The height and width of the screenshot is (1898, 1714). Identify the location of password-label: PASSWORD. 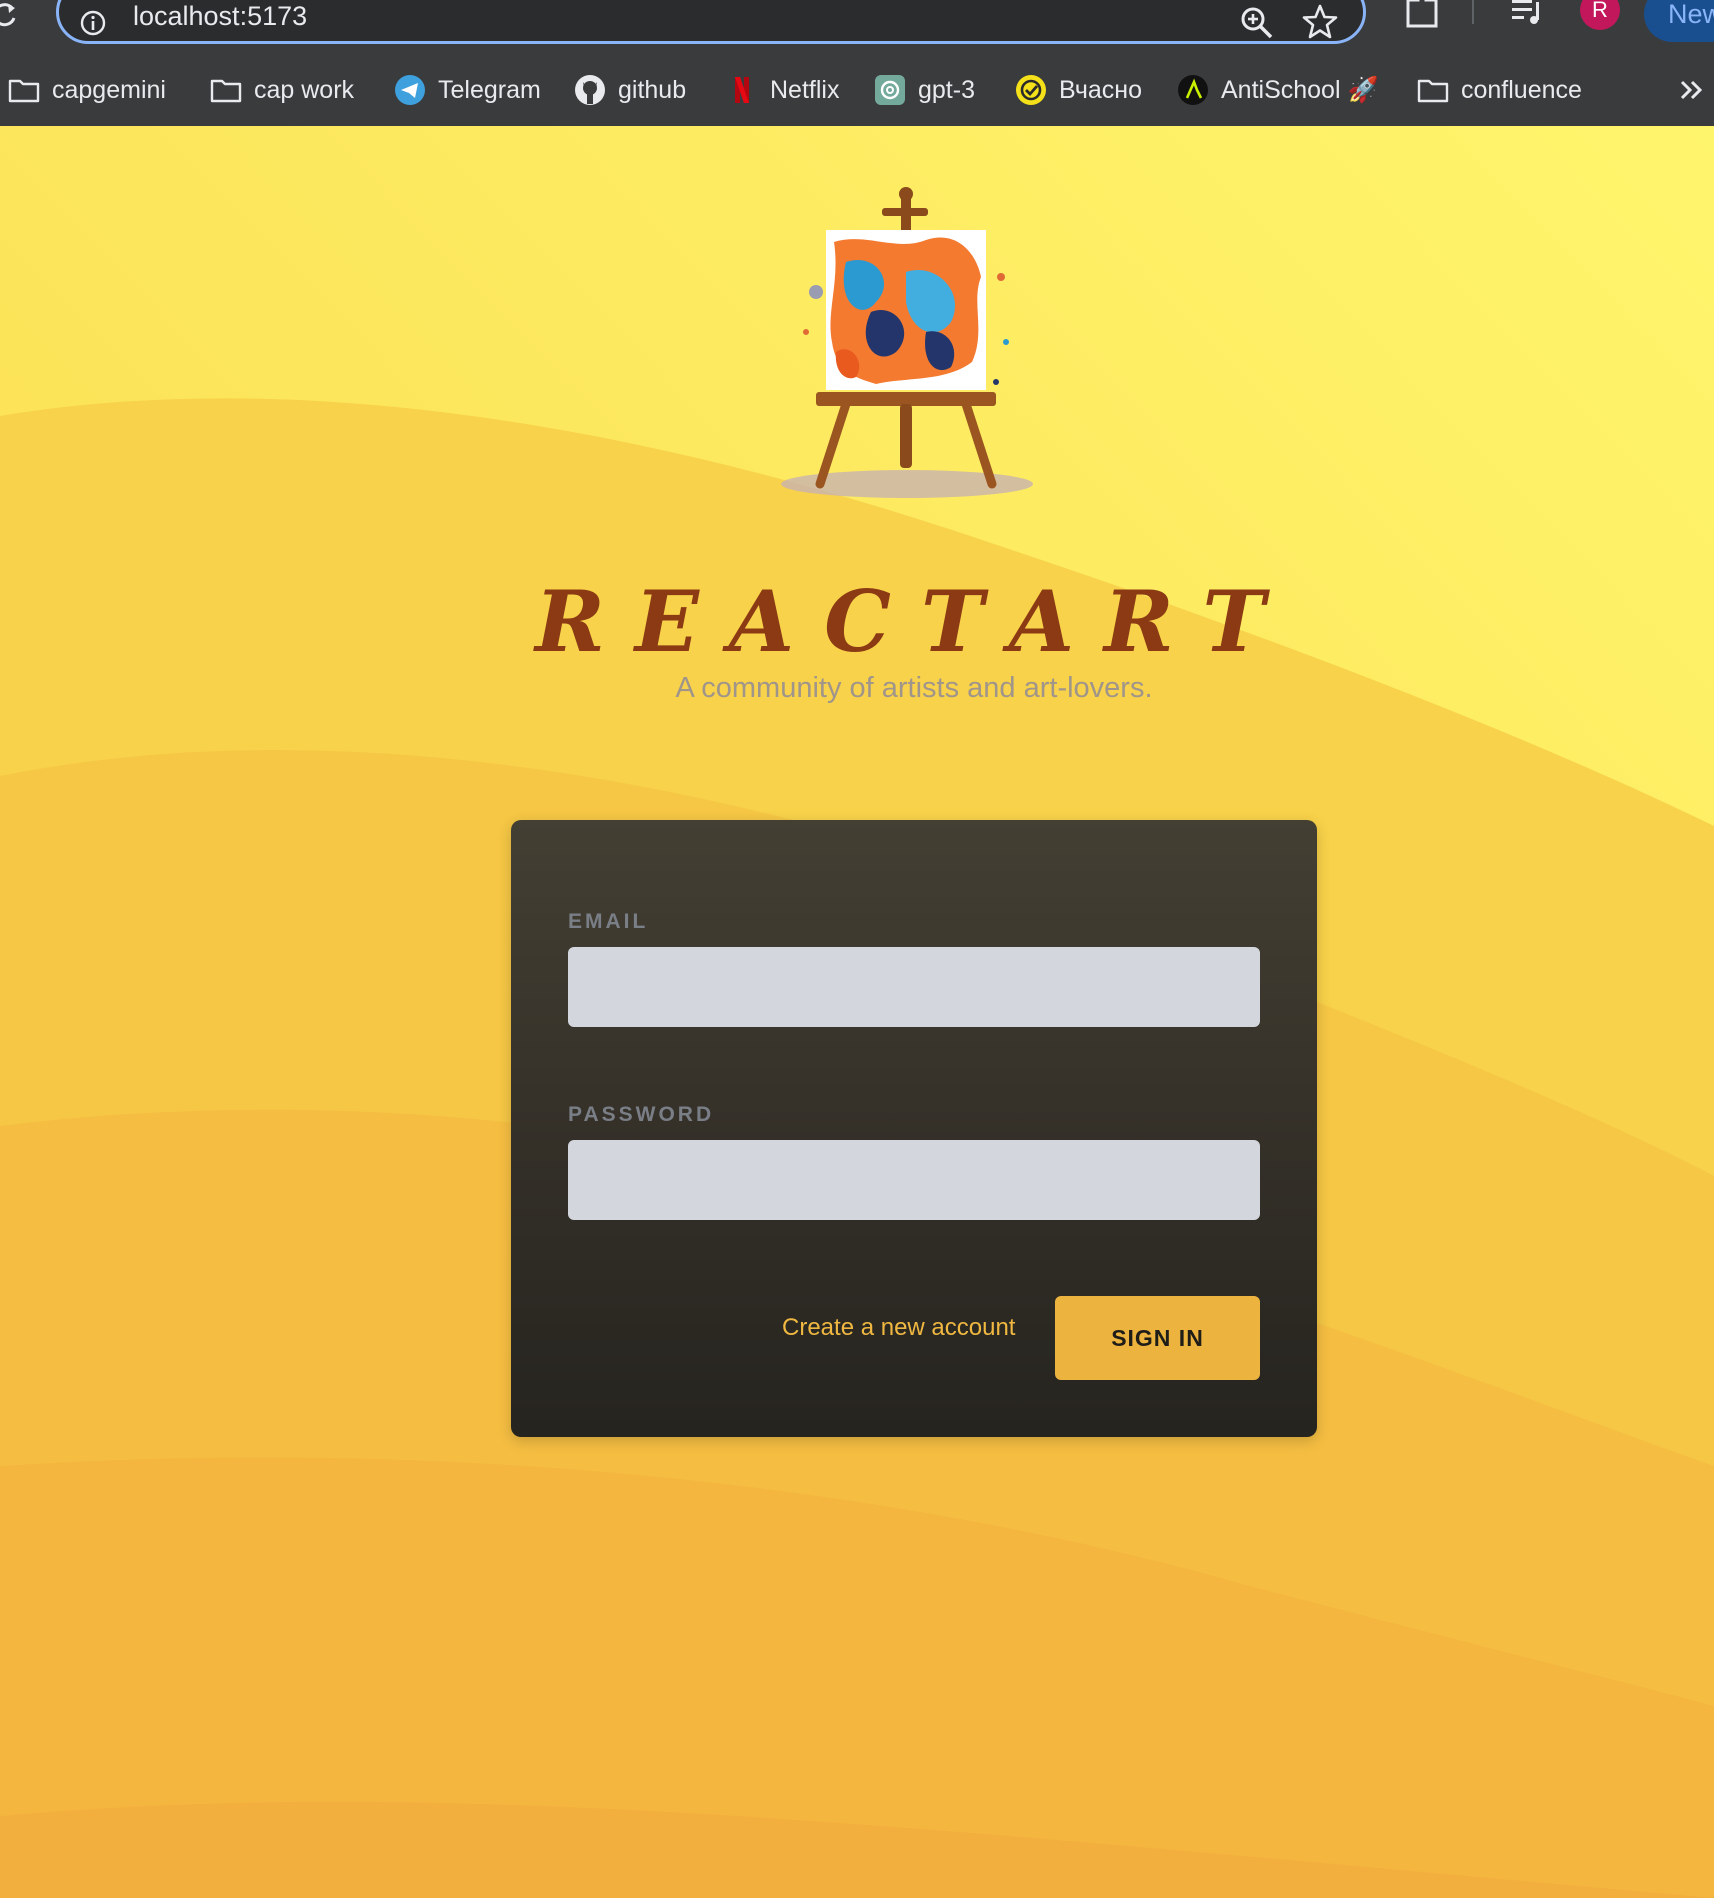
(641, 1114).